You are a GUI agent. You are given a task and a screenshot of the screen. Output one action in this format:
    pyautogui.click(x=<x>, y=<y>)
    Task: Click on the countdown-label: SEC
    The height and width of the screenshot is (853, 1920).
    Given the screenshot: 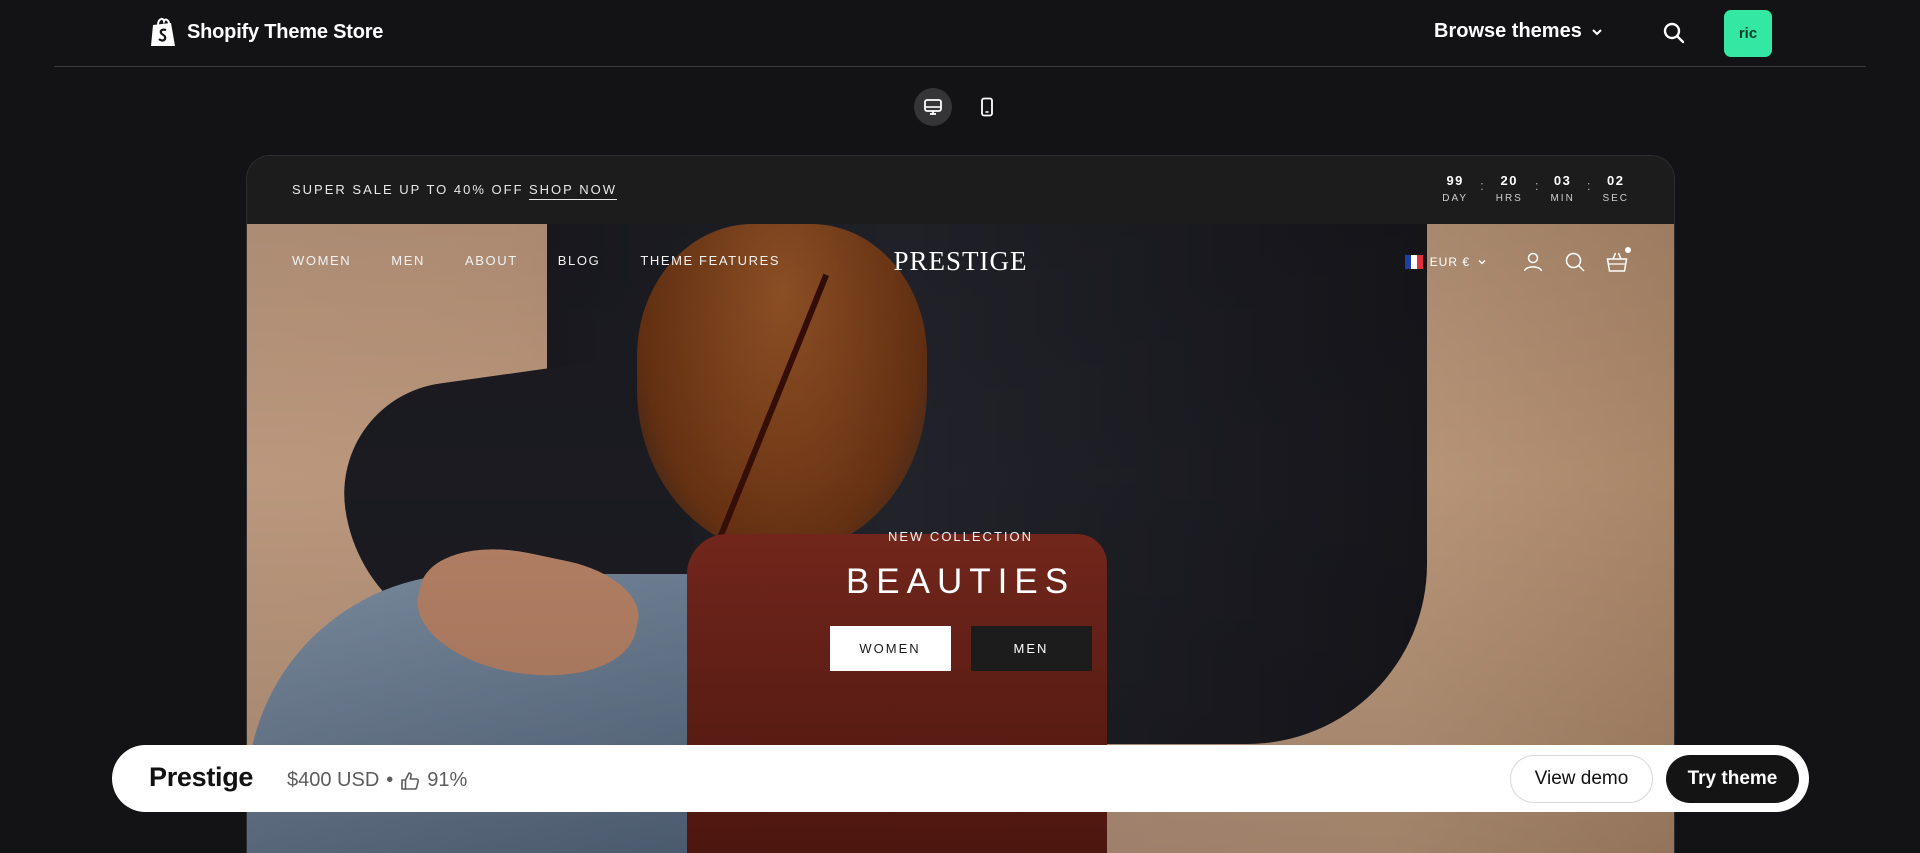 What is the action you would take?
    pyautogui.click(x=1615, y=198)
    